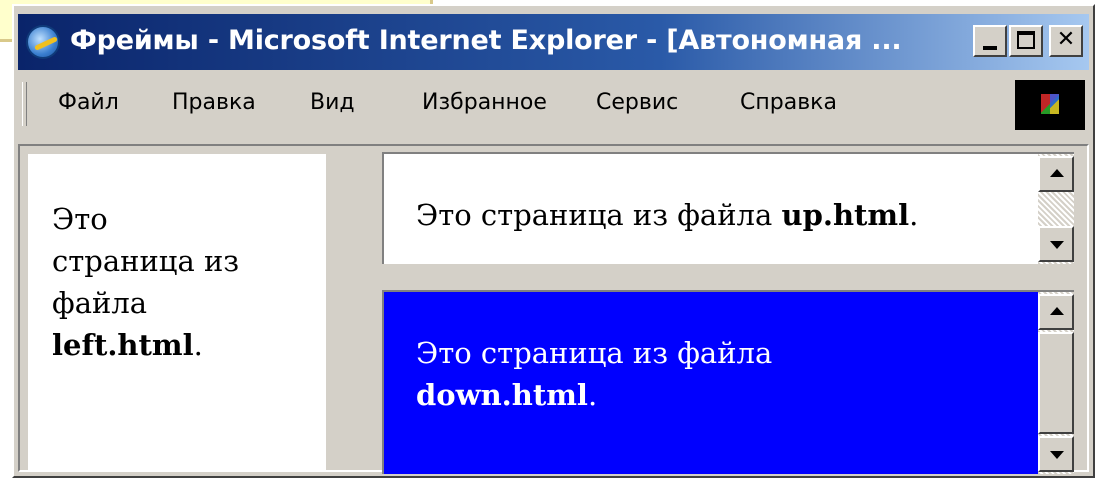  Describe the element at coordinates (80, 219) in the screenshot. I see `left-frame-line: Это` at that location.